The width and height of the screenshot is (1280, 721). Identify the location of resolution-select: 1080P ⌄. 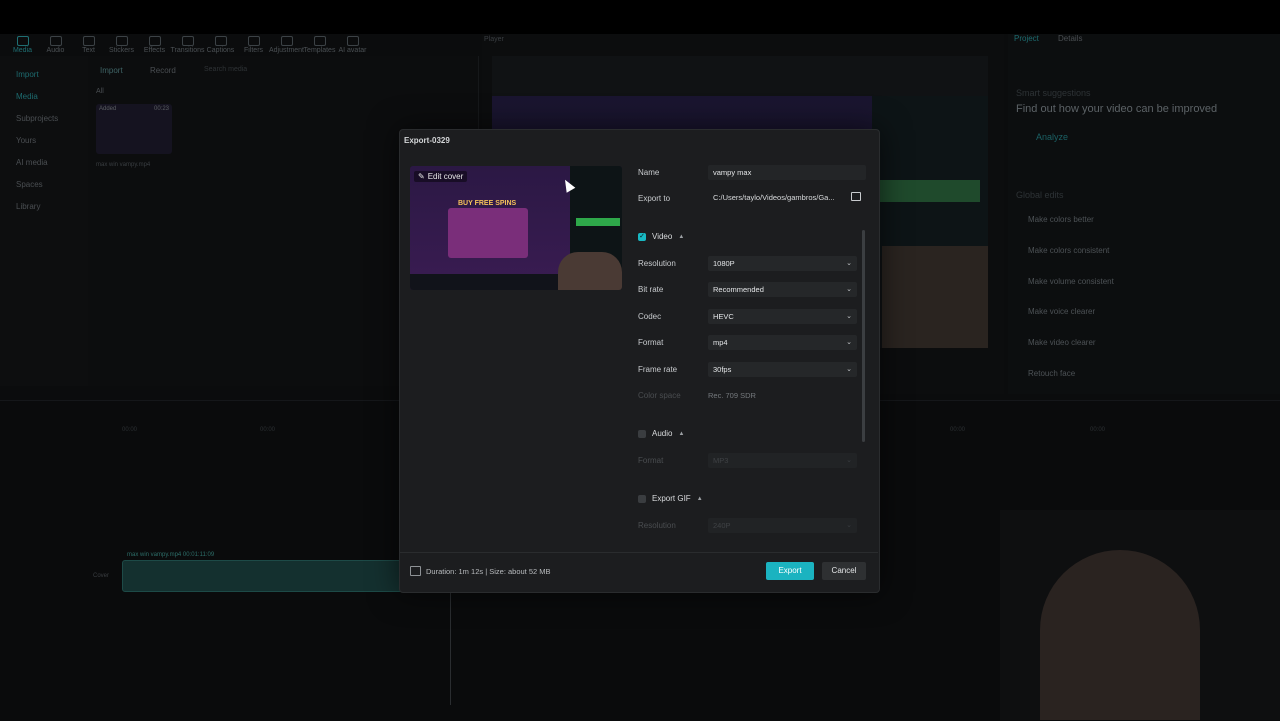
(782, 263).